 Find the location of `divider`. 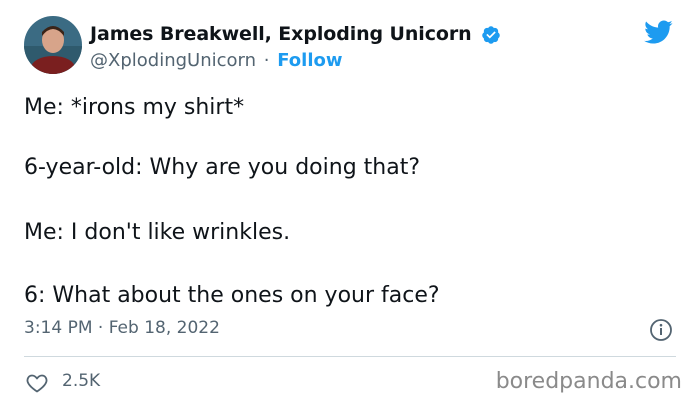

divider is located at coordinates (350, 356).